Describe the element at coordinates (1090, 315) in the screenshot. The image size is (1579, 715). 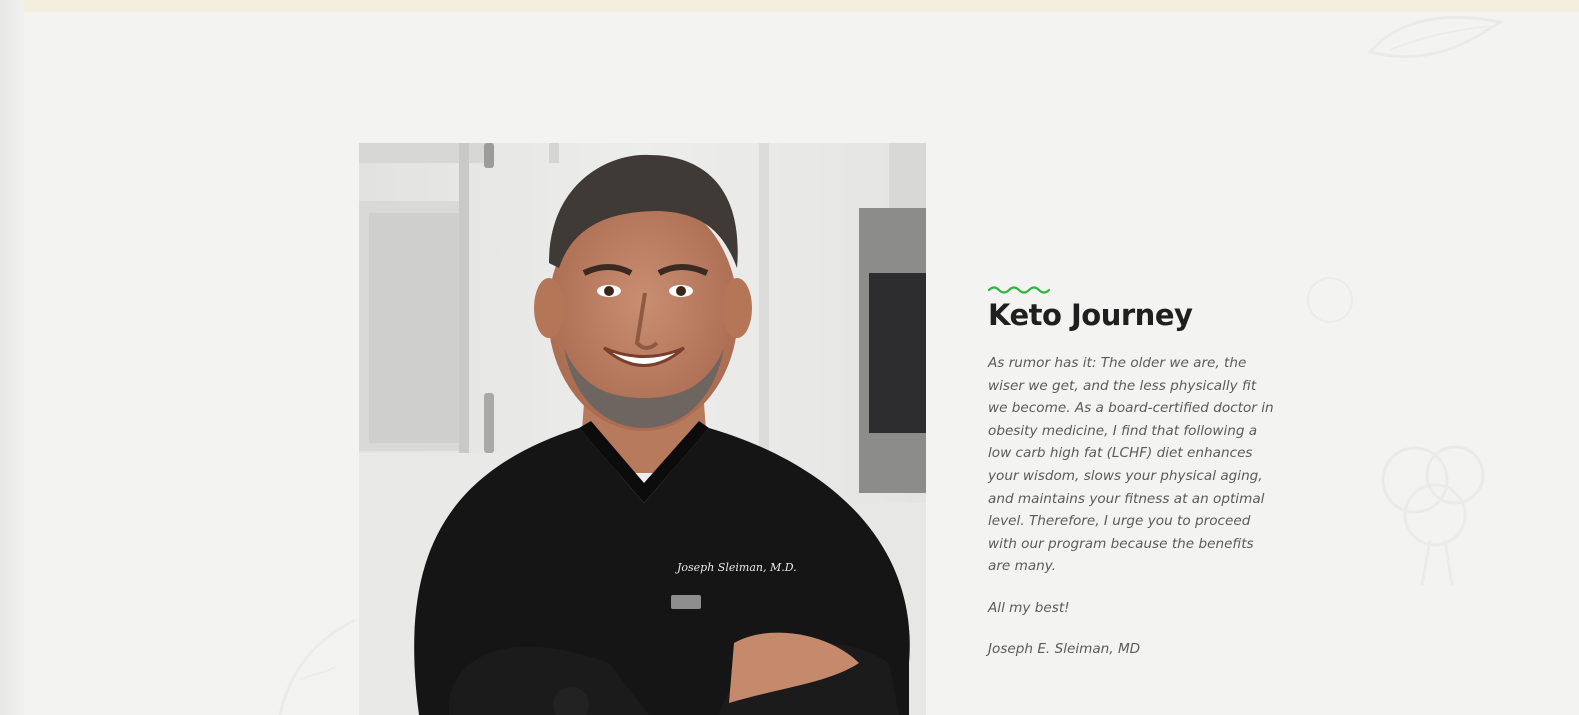
I see `section-heading: Keto Journey` at that location.